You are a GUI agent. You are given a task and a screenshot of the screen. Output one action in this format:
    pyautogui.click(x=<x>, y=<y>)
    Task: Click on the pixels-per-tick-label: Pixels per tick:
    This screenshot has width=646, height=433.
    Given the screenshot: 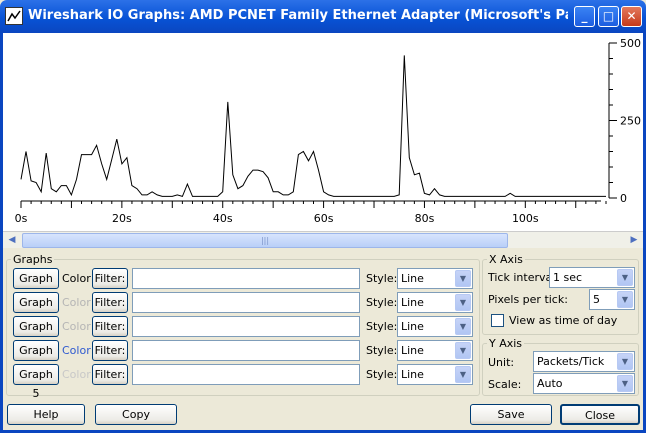 What is the action you would take?
    pyautogui.click(x=528, y=299)
    